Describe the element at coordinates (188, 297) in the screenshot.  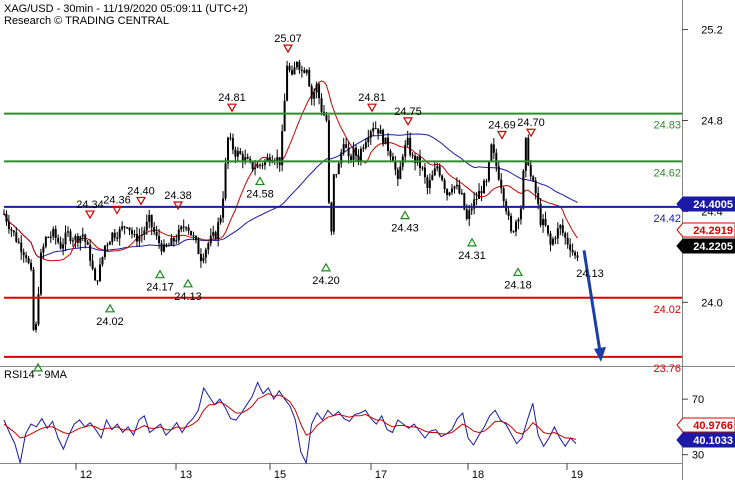
I see `marker-label: 24.13` at that location.